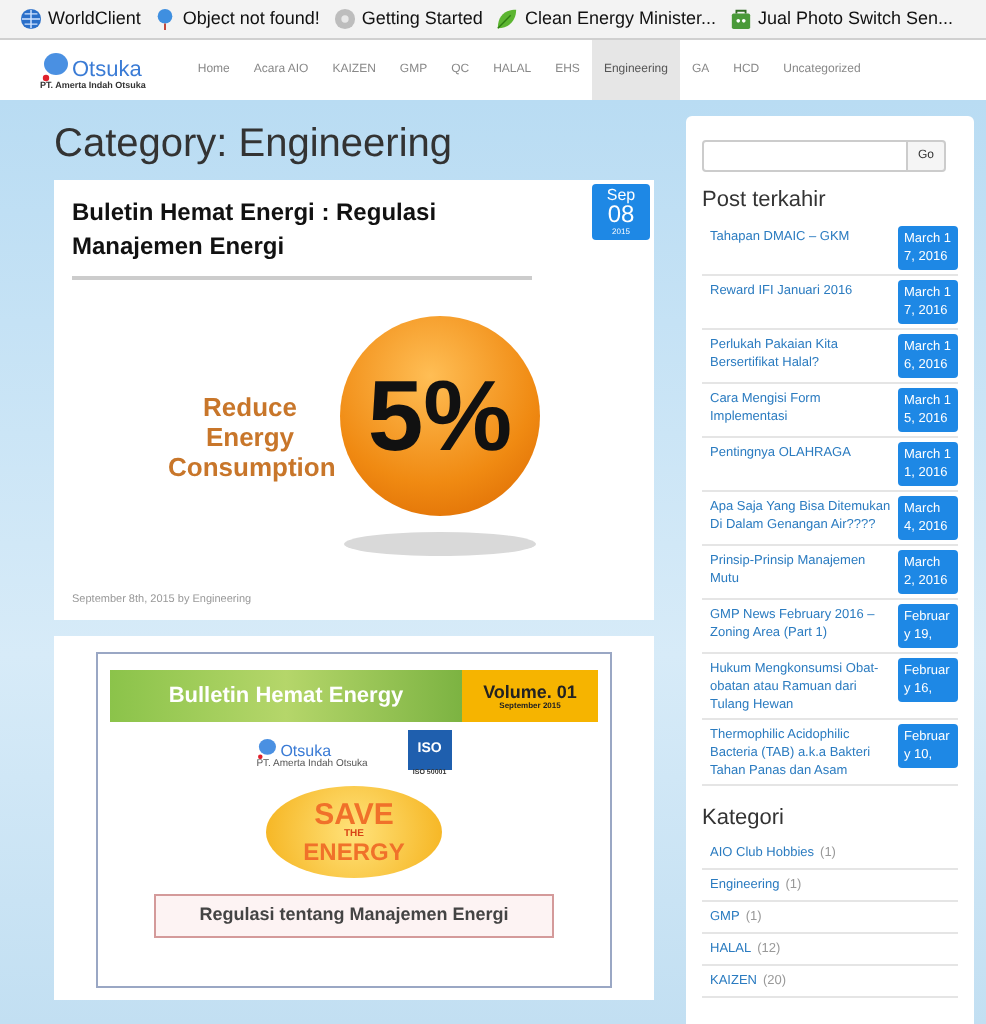 The height and width of the screenshot is (1024, 986). Describe the element at coordinates (31, 19) in the screenshot. I see `globe-icon` at that location.